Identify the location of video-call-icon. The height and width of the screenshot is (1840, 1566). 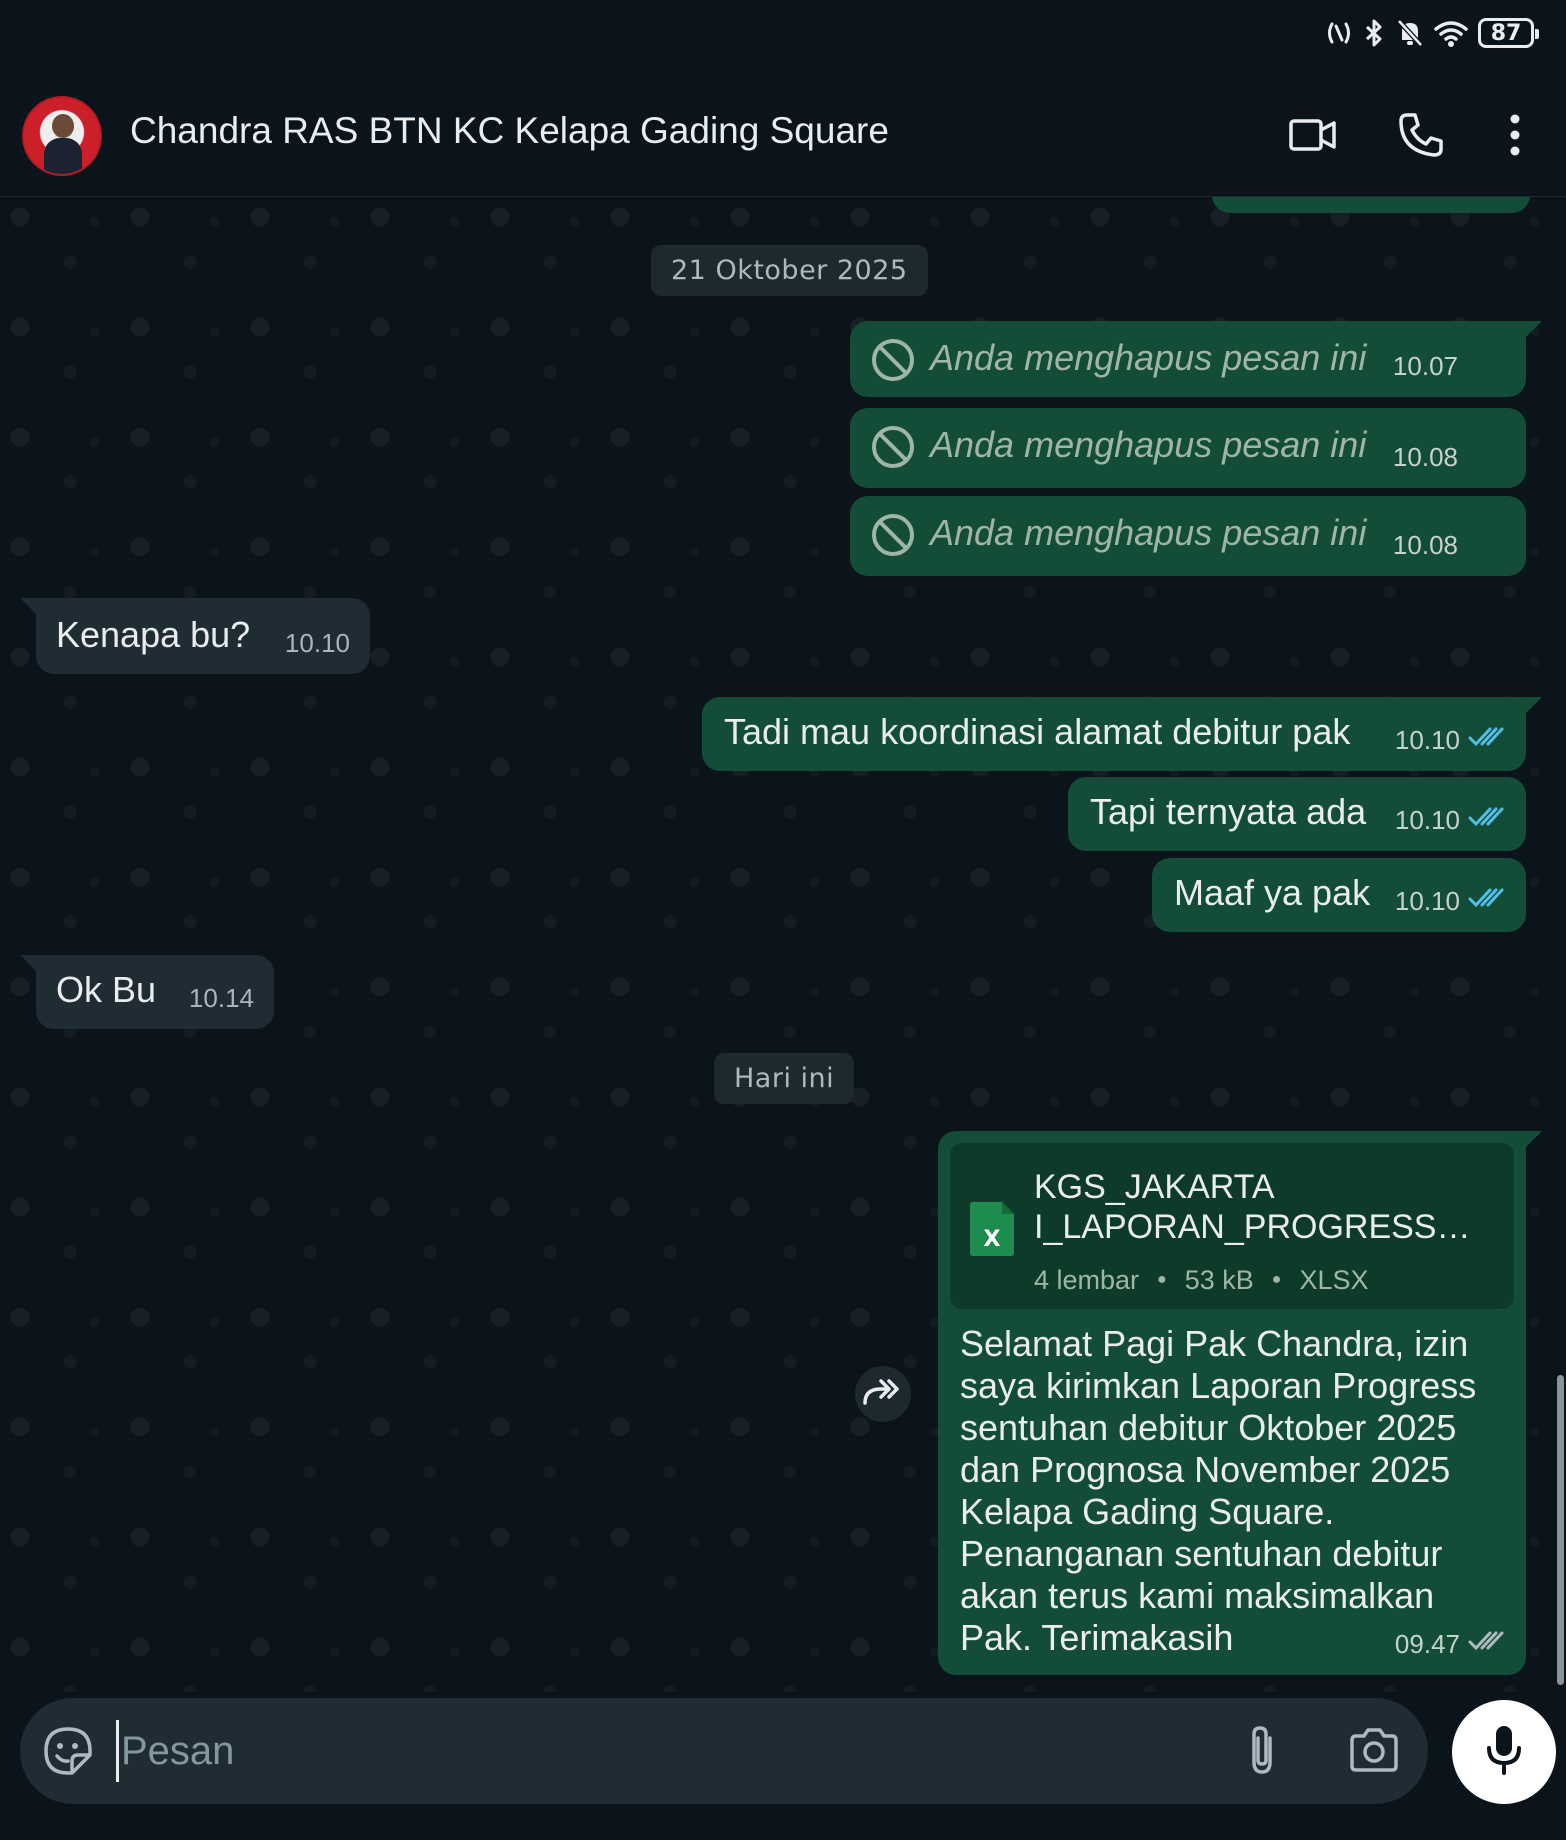
(1313, 137).